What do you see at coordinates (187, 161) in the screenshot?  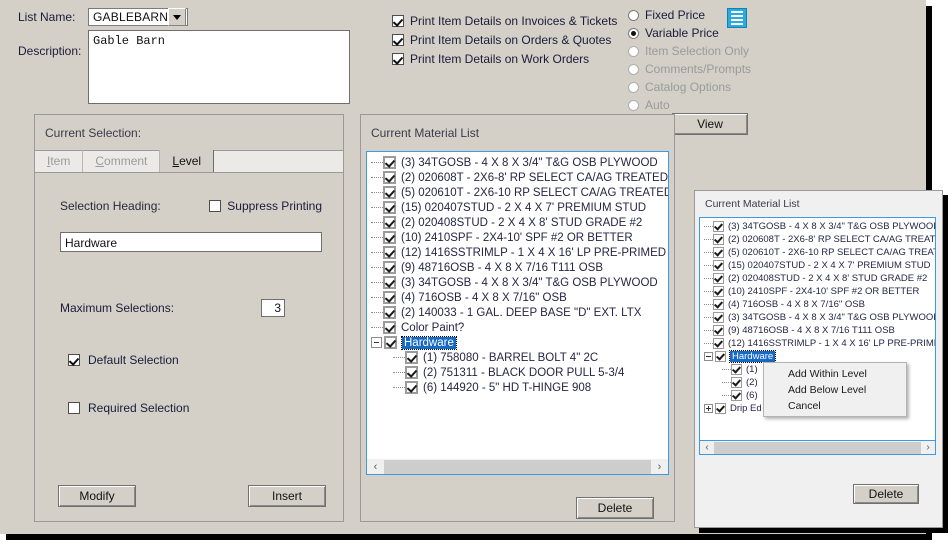 I see `tab-level: Level` at bounding box center [187, 161].